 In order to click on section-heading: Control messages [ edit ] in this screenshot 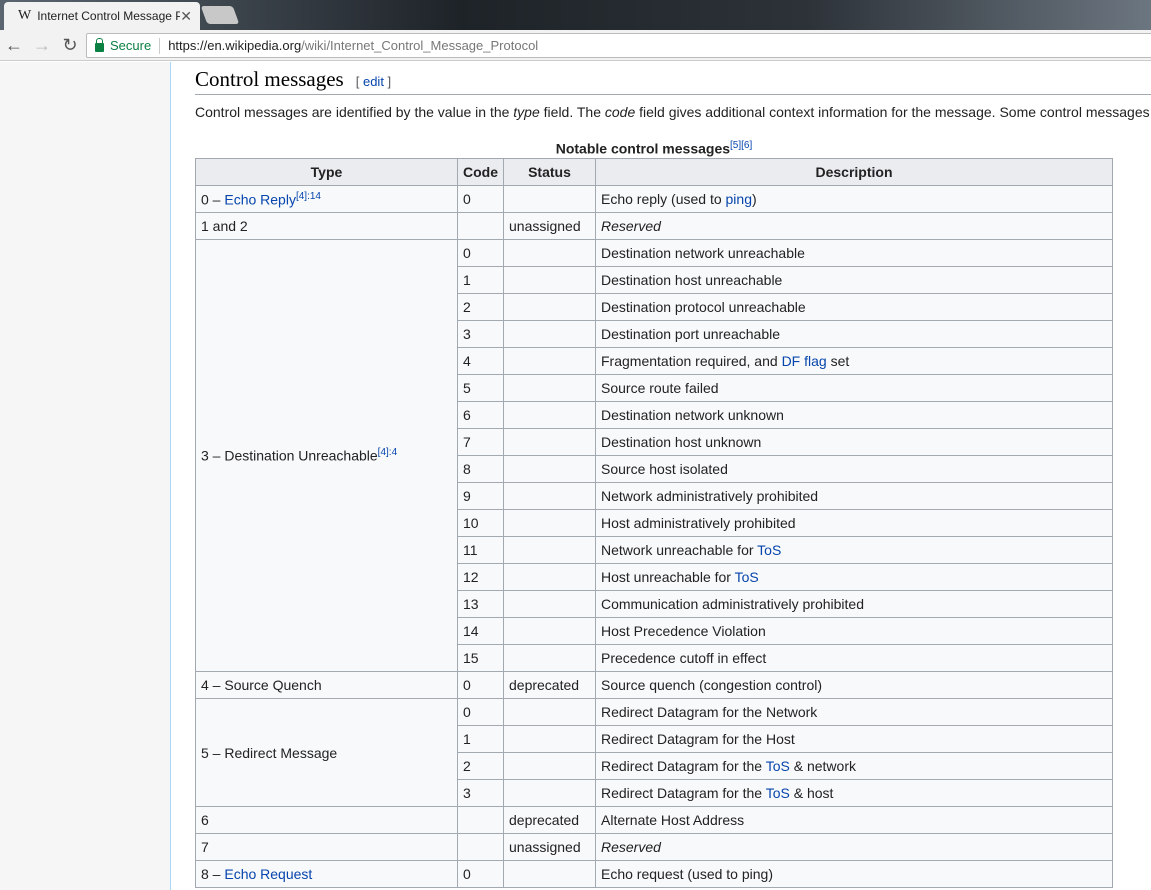, I will do `click(673, 78)`.